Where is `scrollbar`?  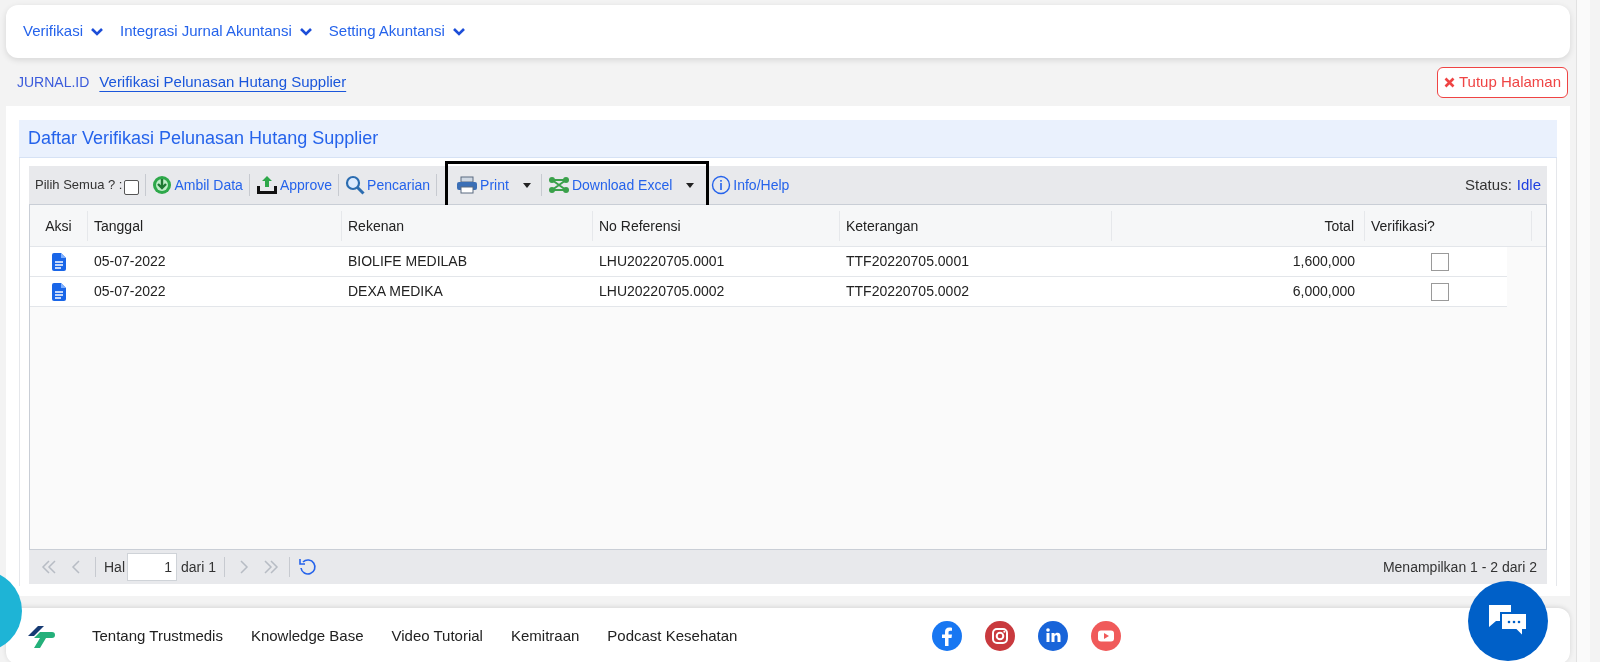 scrollbar is located at coordinates (1583, 331).